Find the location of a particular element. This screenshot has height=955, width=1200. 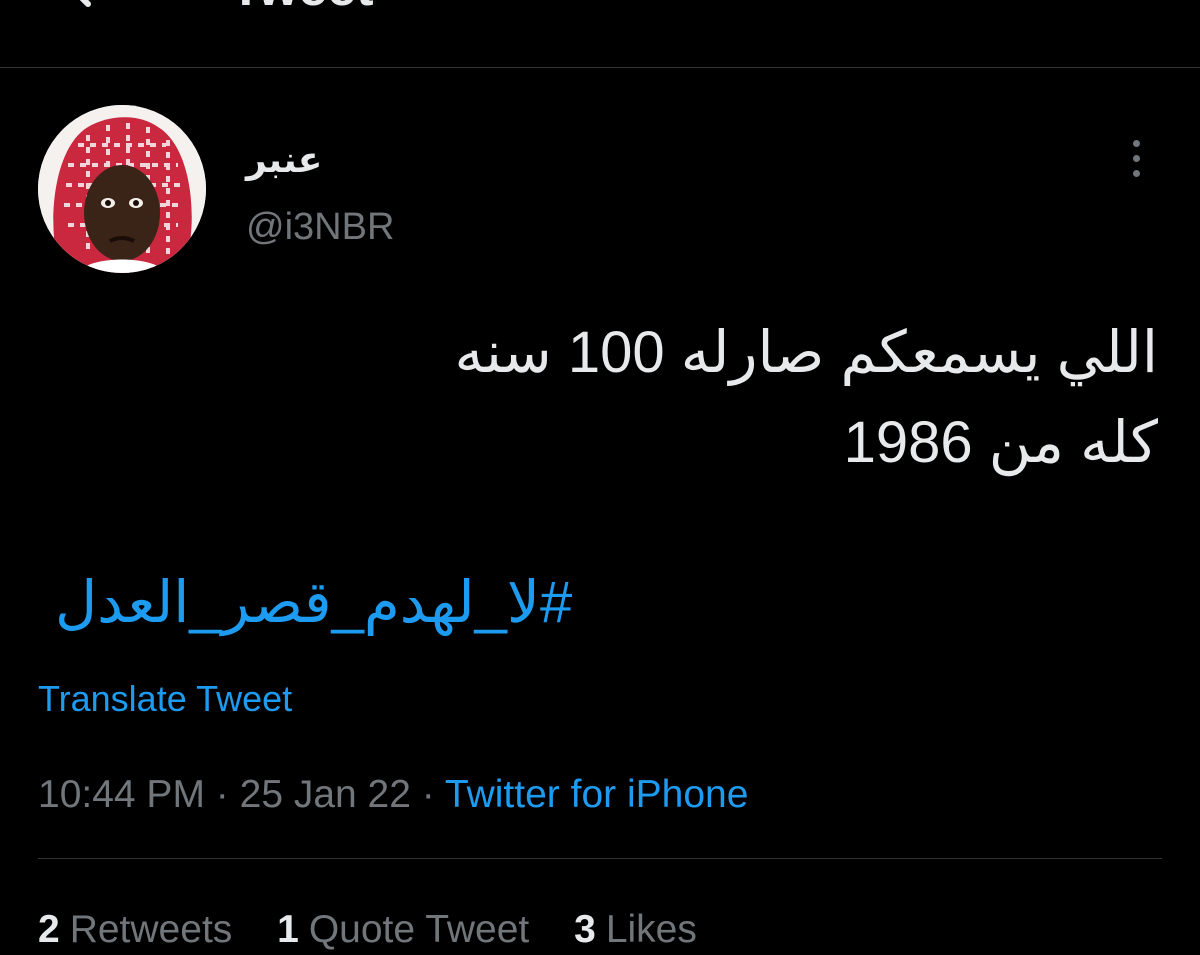

quote-tweets-label: Quote Tweet is located at coordinates (419, 929).